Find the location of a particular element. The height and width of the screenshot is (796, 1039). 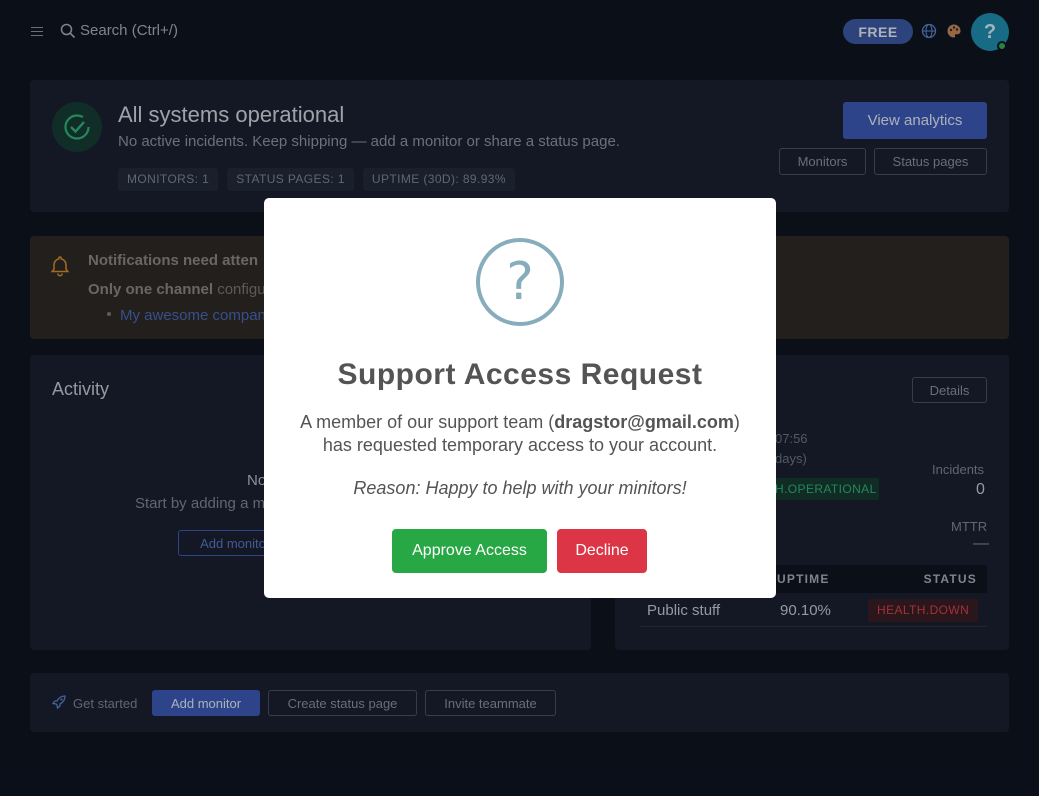

support-email: dragstor@gmail.com is located at coordinates (644, 422).